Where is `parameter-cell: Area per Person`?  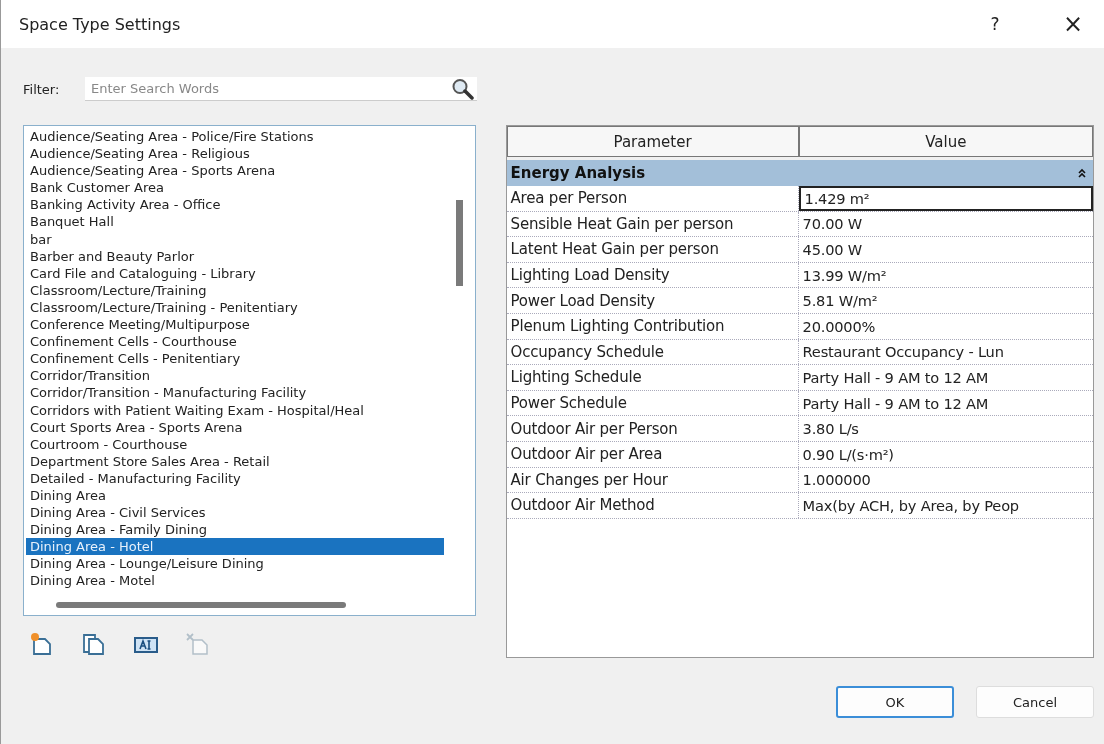 parameter-cell: Area per Person is located at coordinates (652, 198).